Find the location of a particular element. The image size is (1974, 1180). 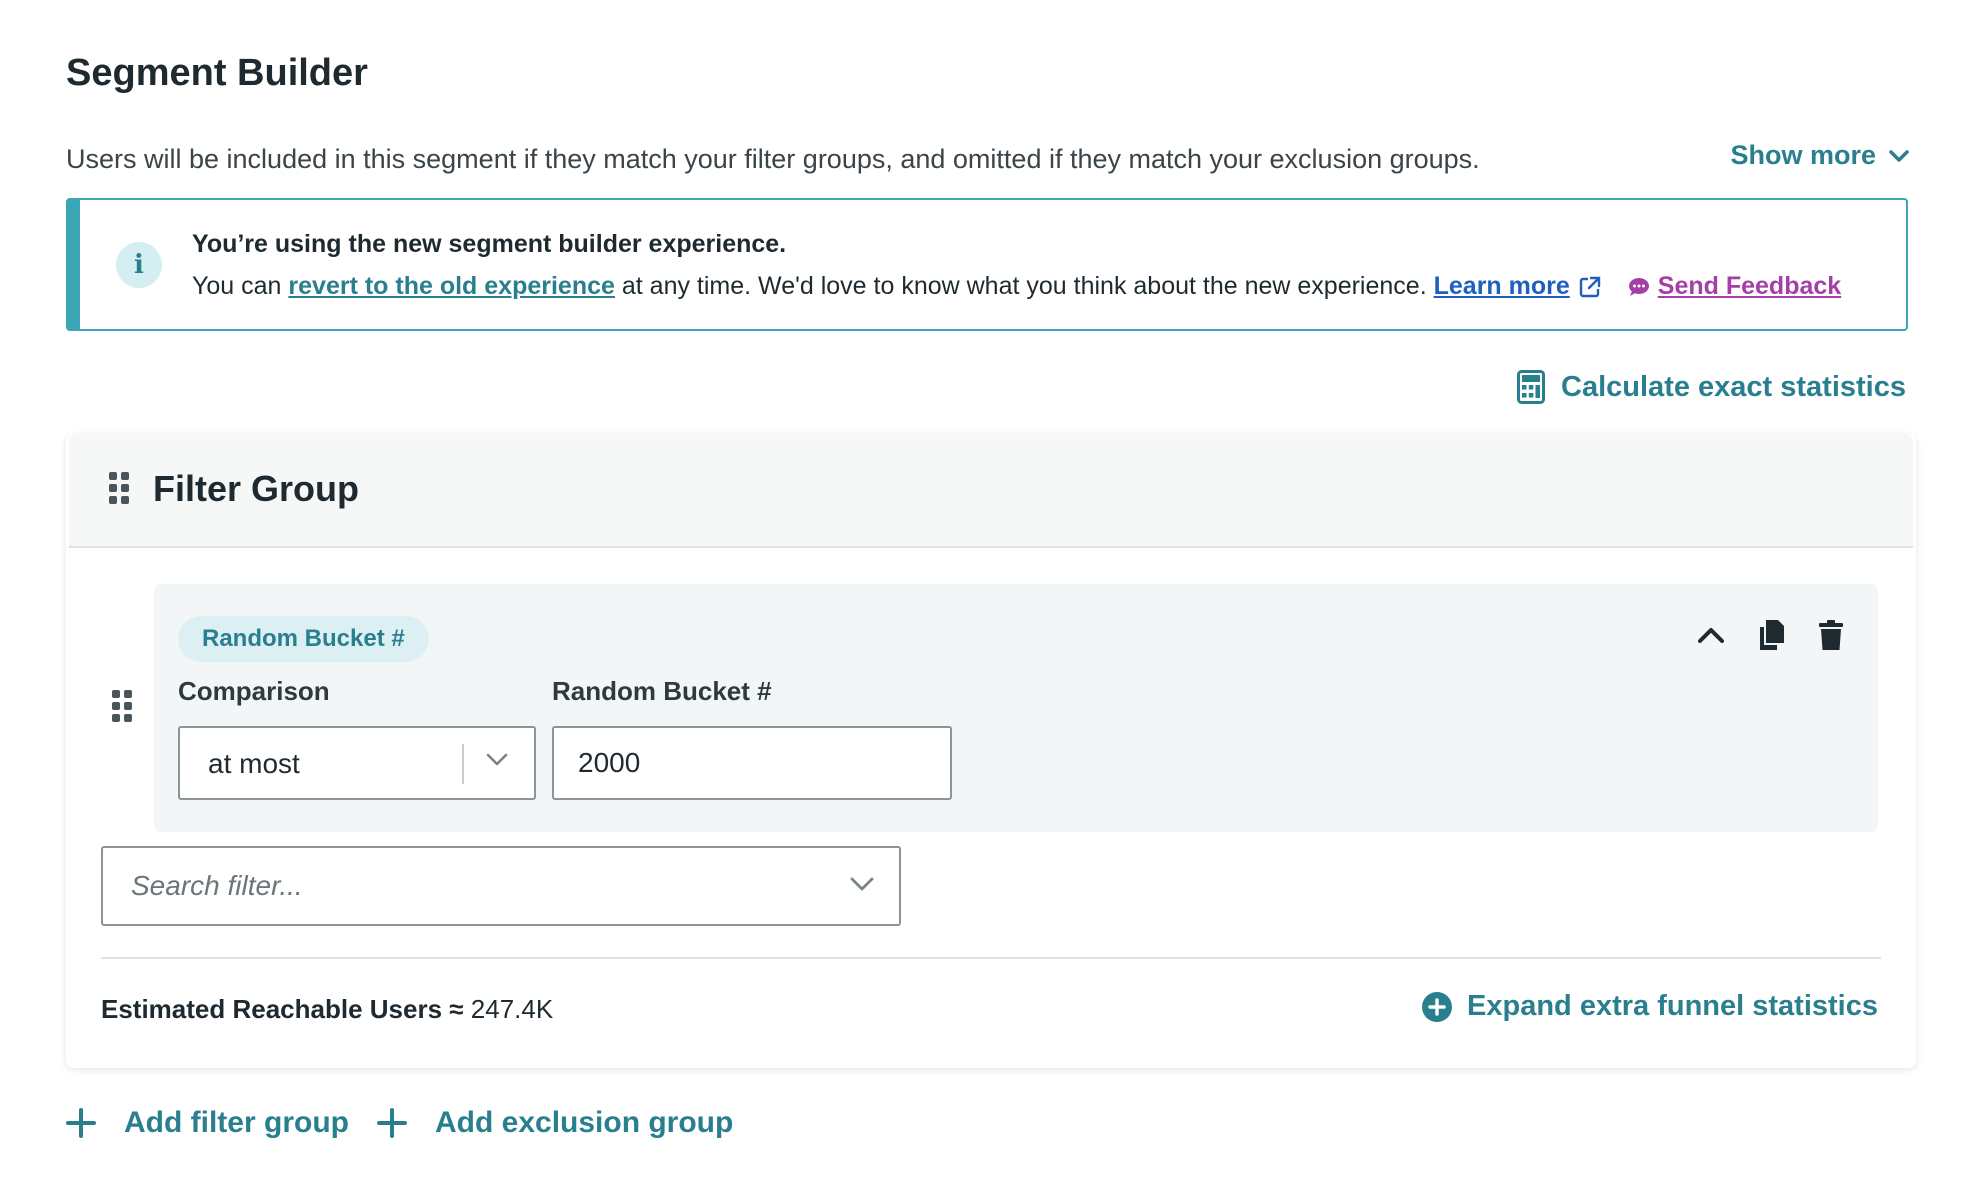

bucket-value-input: 2000 is located at coordinates (752, 763).